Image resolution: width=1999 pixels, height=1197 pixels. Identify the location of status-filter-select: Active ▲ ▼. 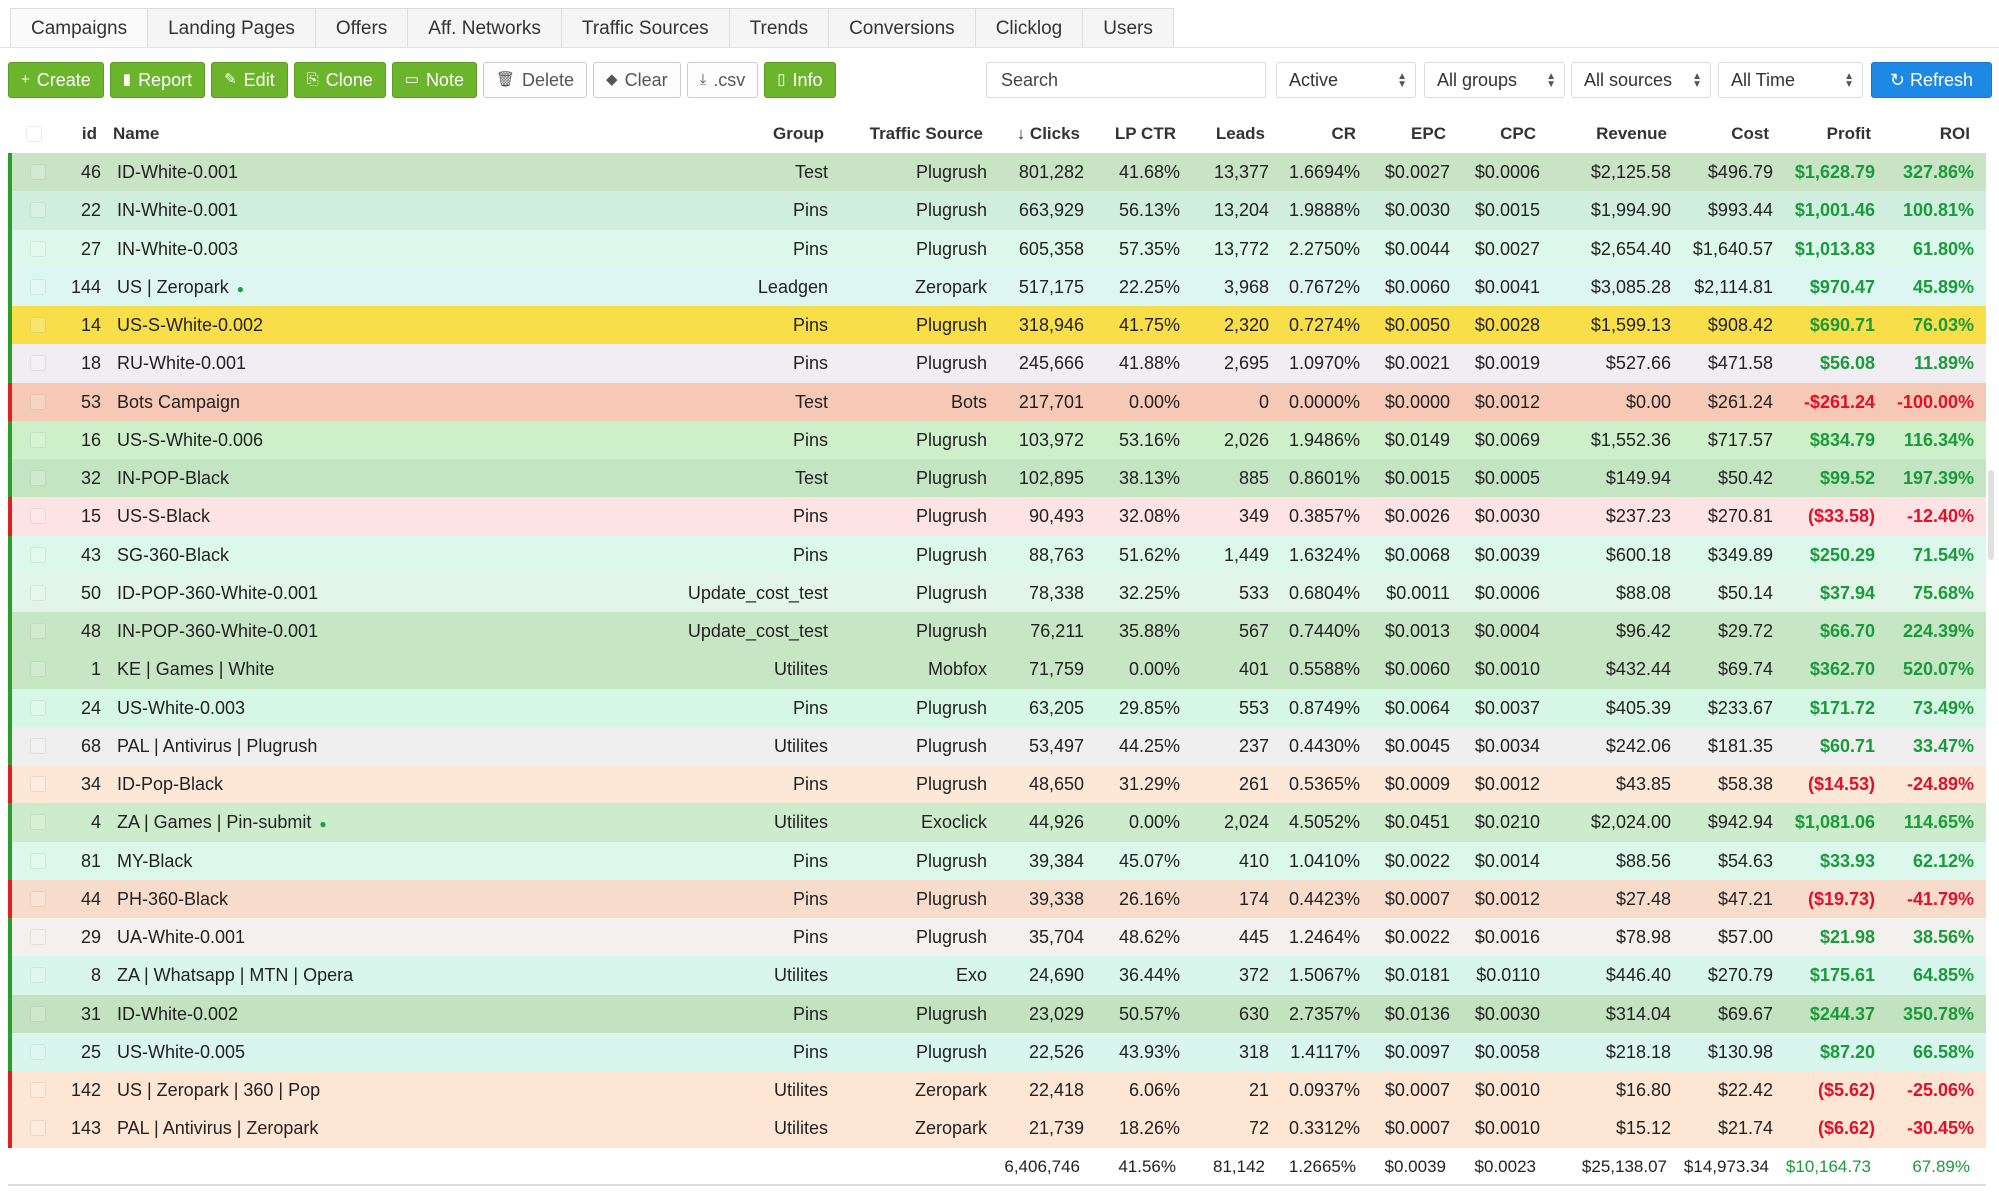
(1346, 80).